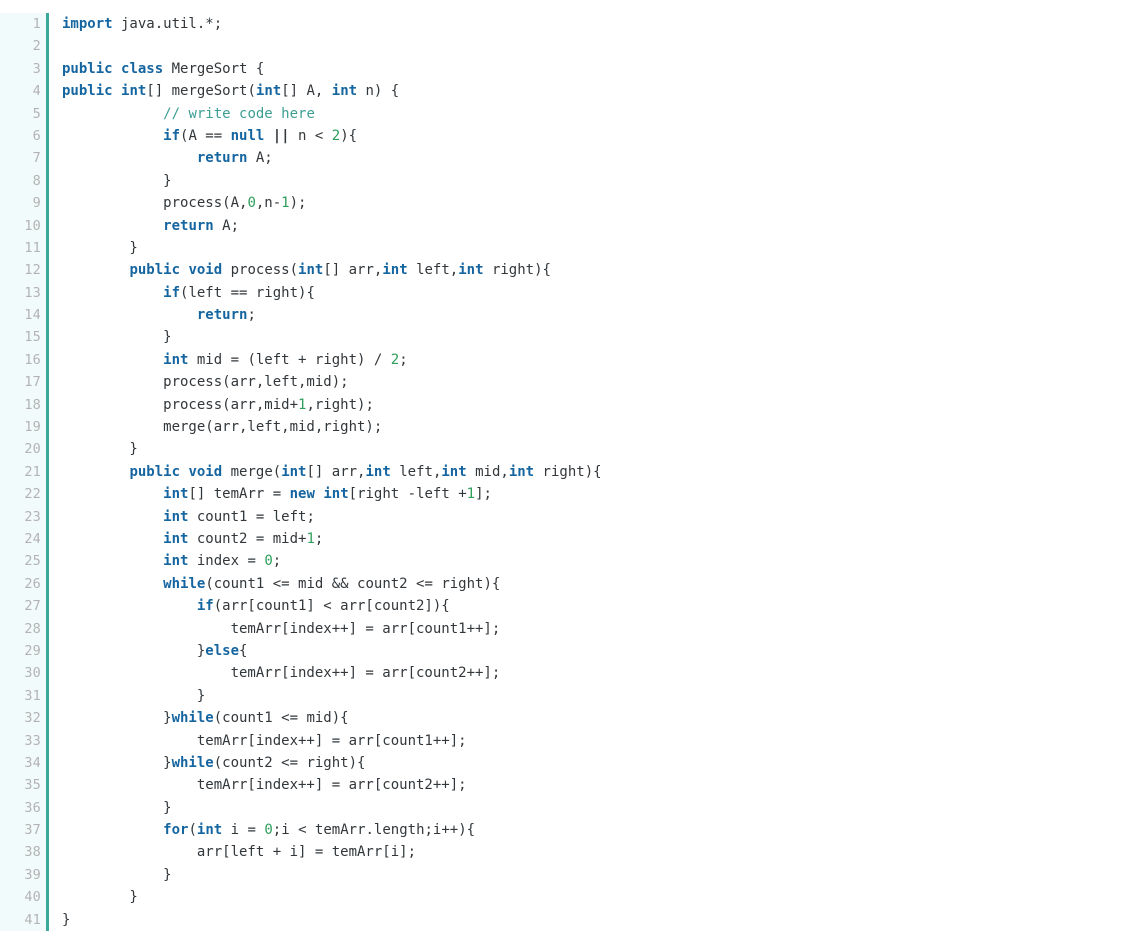 The width and height of the screenshot is (1127, 944). Describe the element at coordinates (378, 91) in the screenshot. I see `code-token-pl: n) {` at that location.